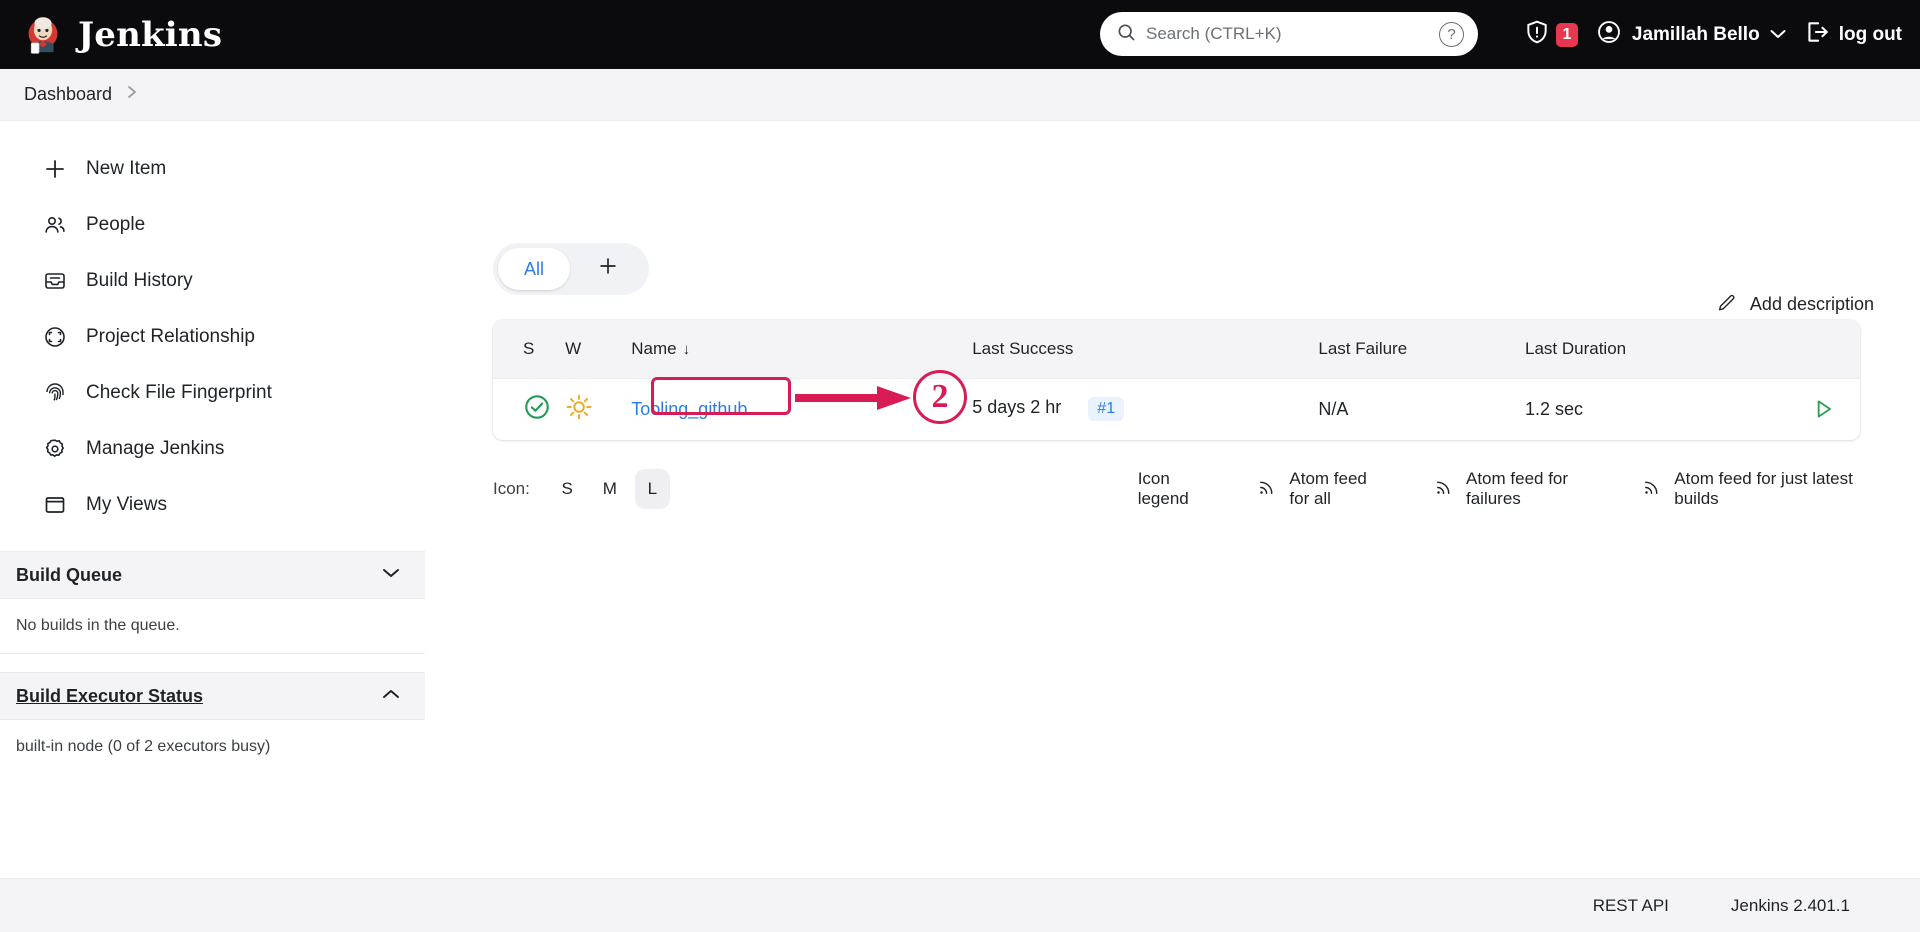  What do you see at coordinates (69, 574) in the screenshot?
I see `build-queue-title: Build Queue` at bounding box center [69, 574].